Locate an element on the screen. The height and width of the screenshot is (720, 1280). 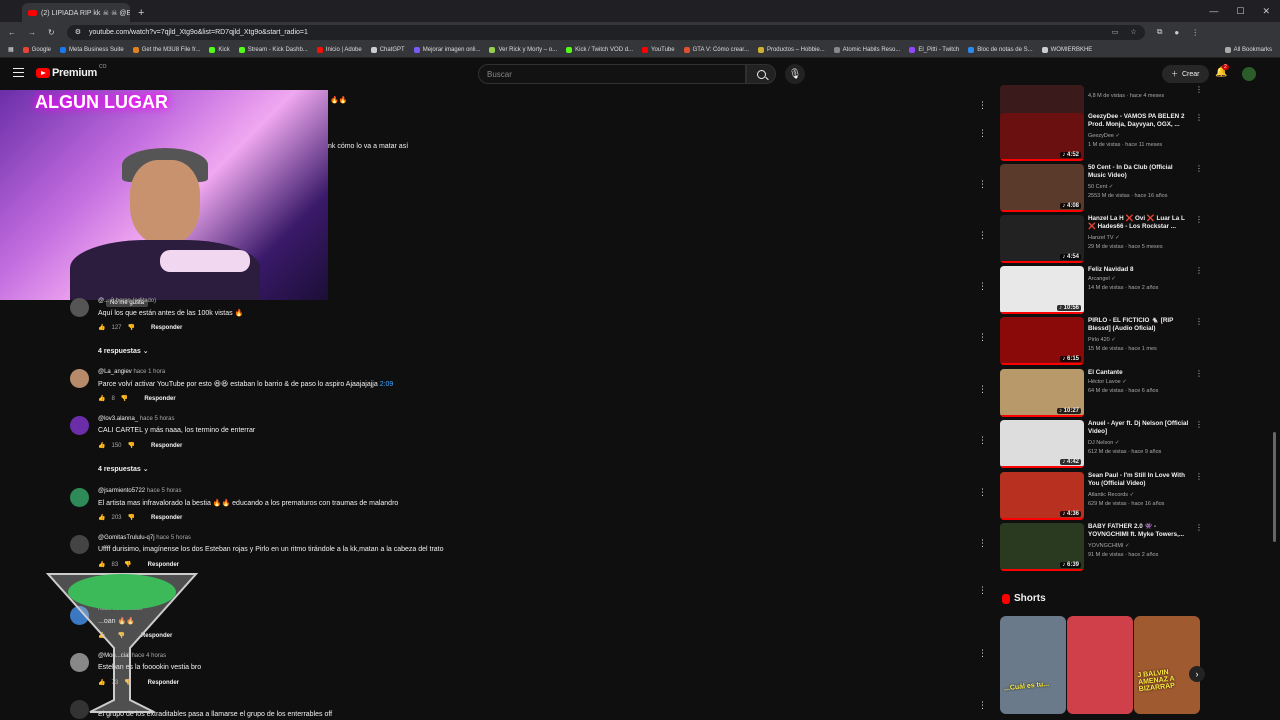
channel-name: Pirlo 420 is located at coordinates (1099, 340).